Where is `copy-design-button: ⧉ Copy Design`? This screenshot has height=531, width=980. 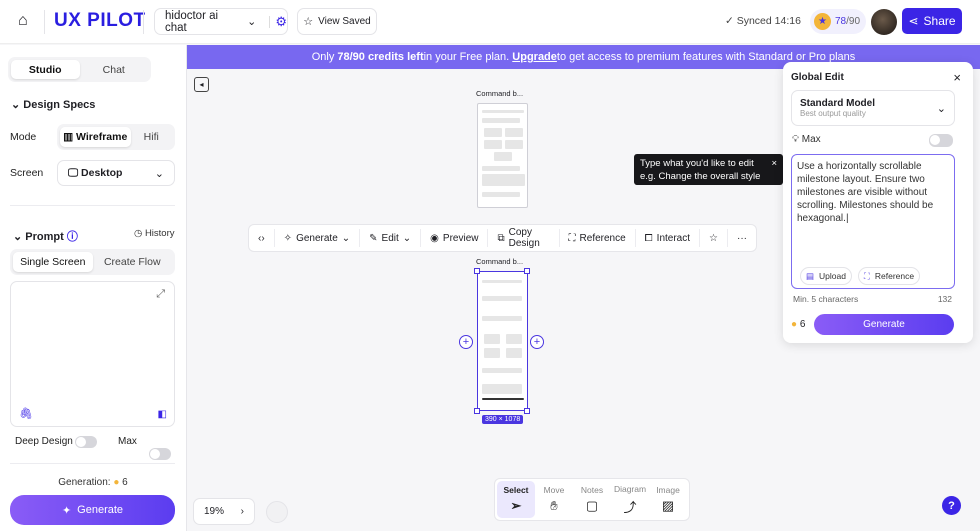
copy-design-button: ⧉ Copy Design is located at coordinates (524, 238).